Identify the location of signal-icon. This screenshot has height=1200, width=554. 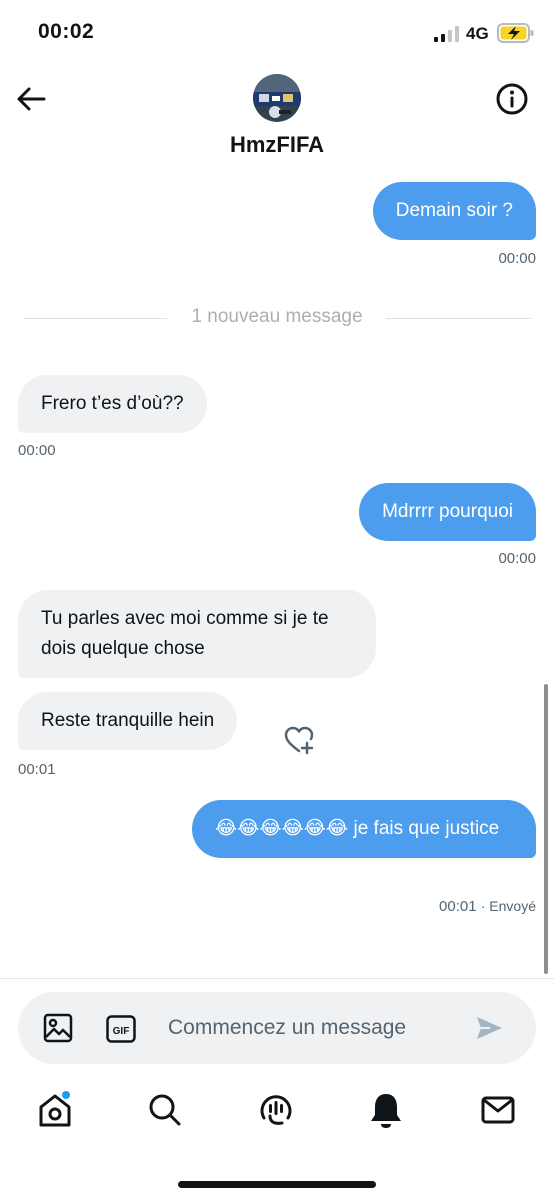
(446, 34).